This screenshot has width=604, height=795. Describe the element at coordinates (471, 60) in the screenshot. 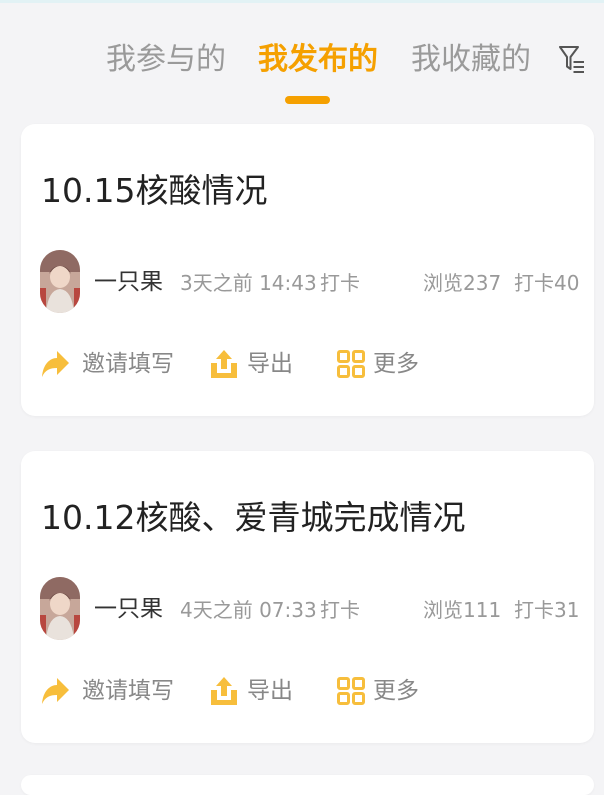

I see `tab-favorited: 我收藏的` at that location.